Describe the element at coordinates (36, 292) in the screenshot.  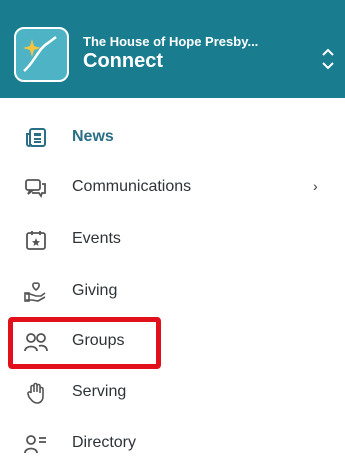
I see `hand-heart-icon` at that location.